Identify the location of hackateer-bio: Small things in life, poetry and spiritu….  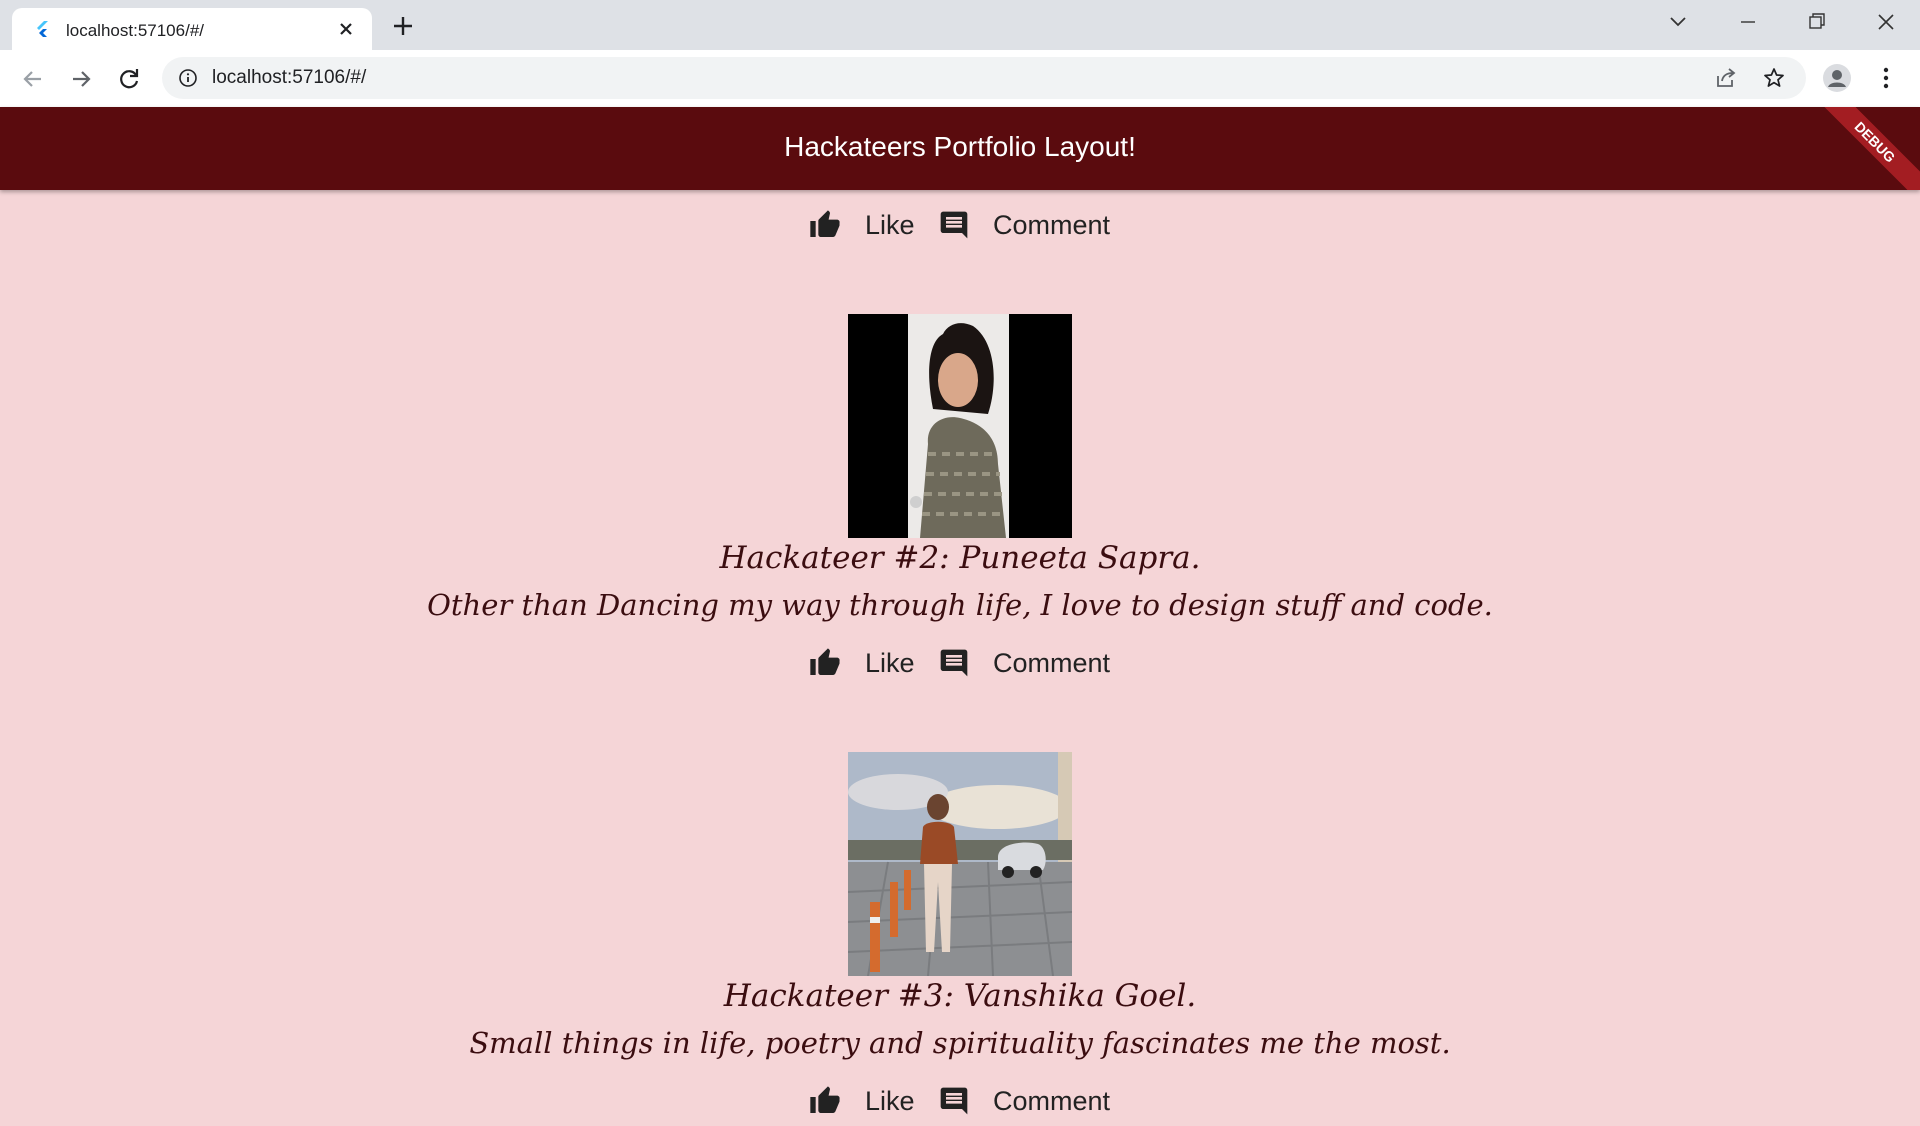
(960, 1043).